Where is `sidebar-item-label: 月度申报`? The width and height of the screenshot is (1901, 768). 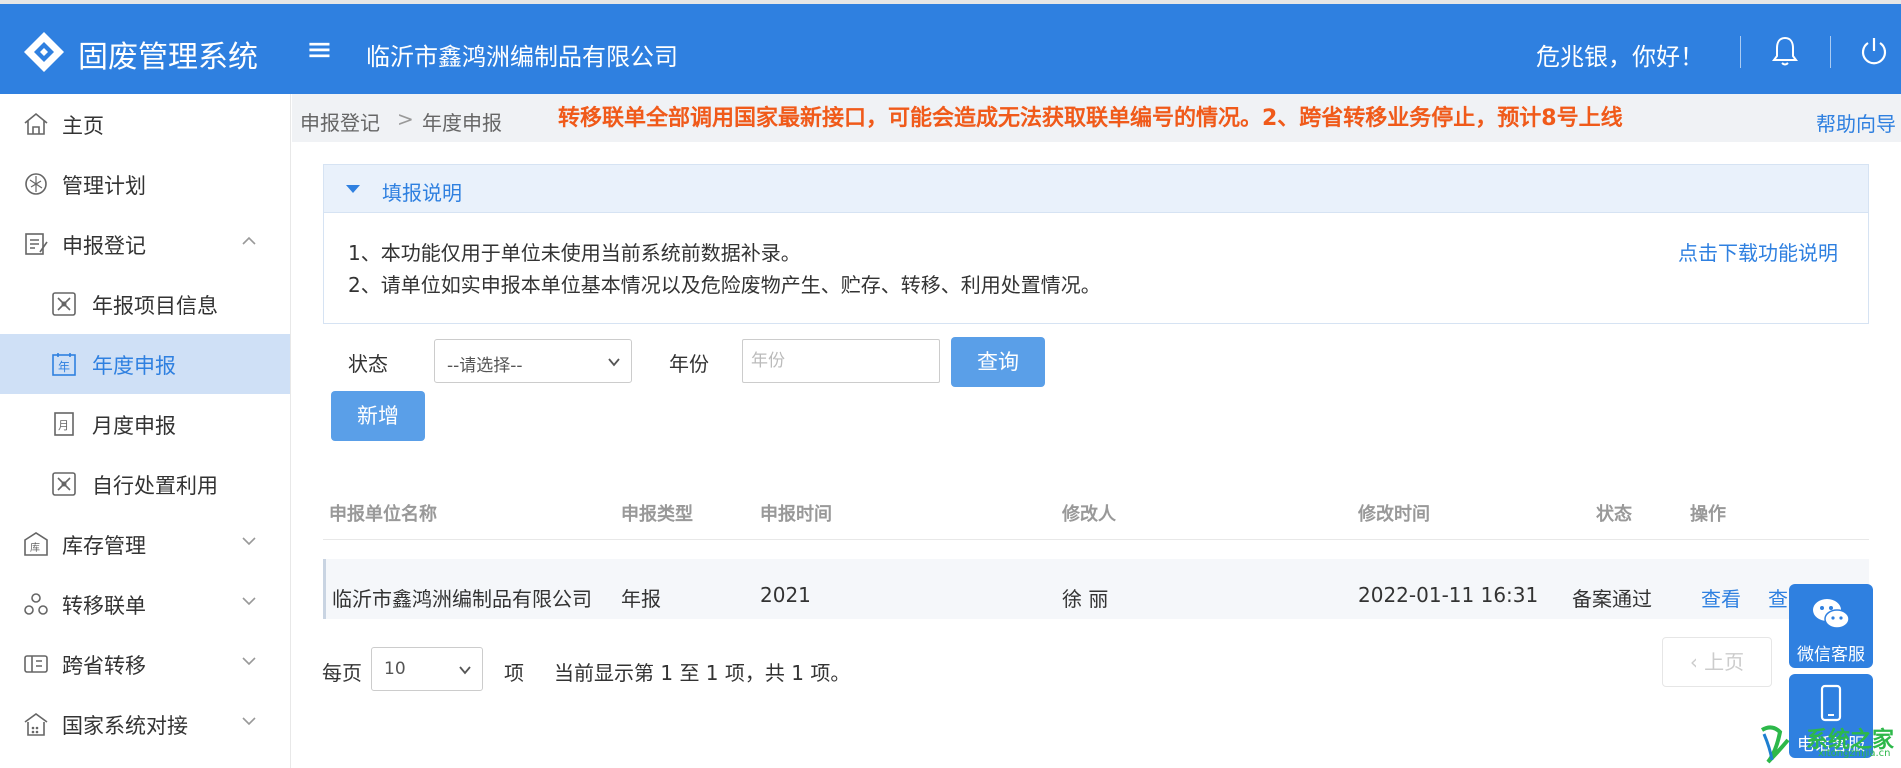 sidebar-item-label: 月度申报 is located at coordinates (134, 426).